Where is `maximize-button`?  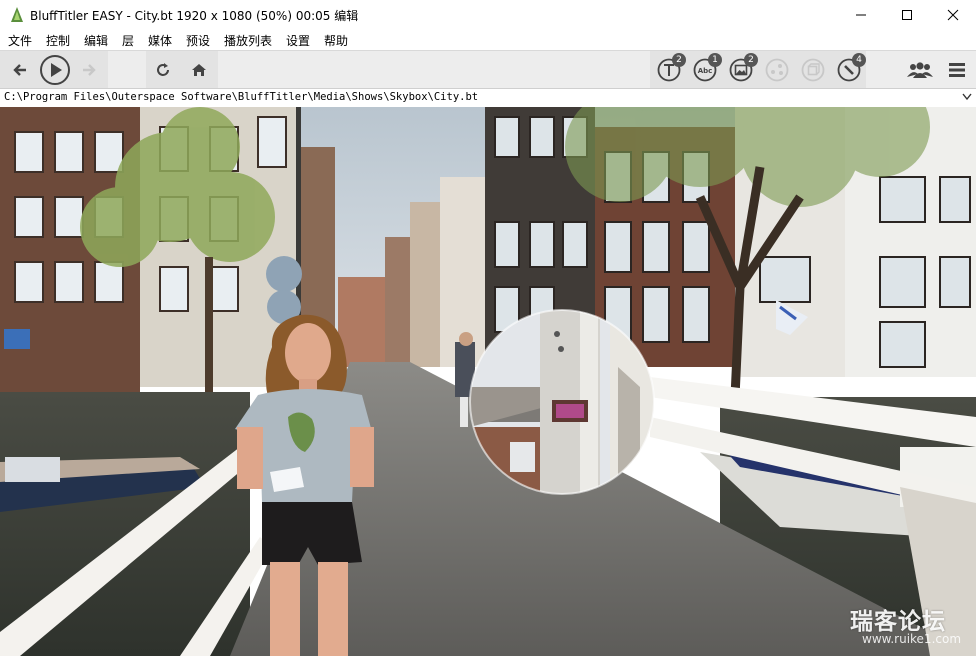 maximize-button is located at coordinates (907, 15).